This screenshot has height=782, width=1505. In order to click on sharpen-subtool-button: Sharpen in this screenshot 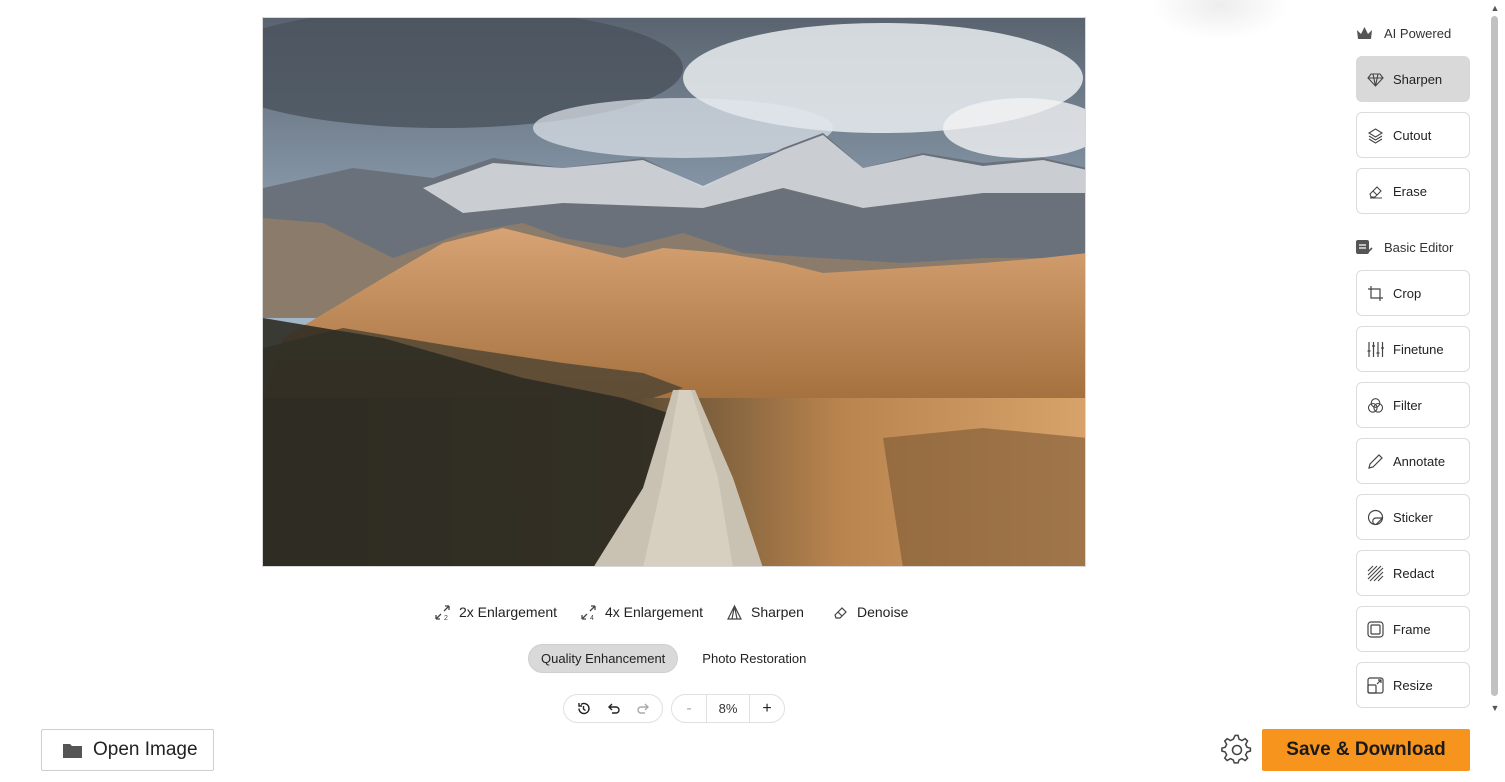, I will do `click(765, 612)`.